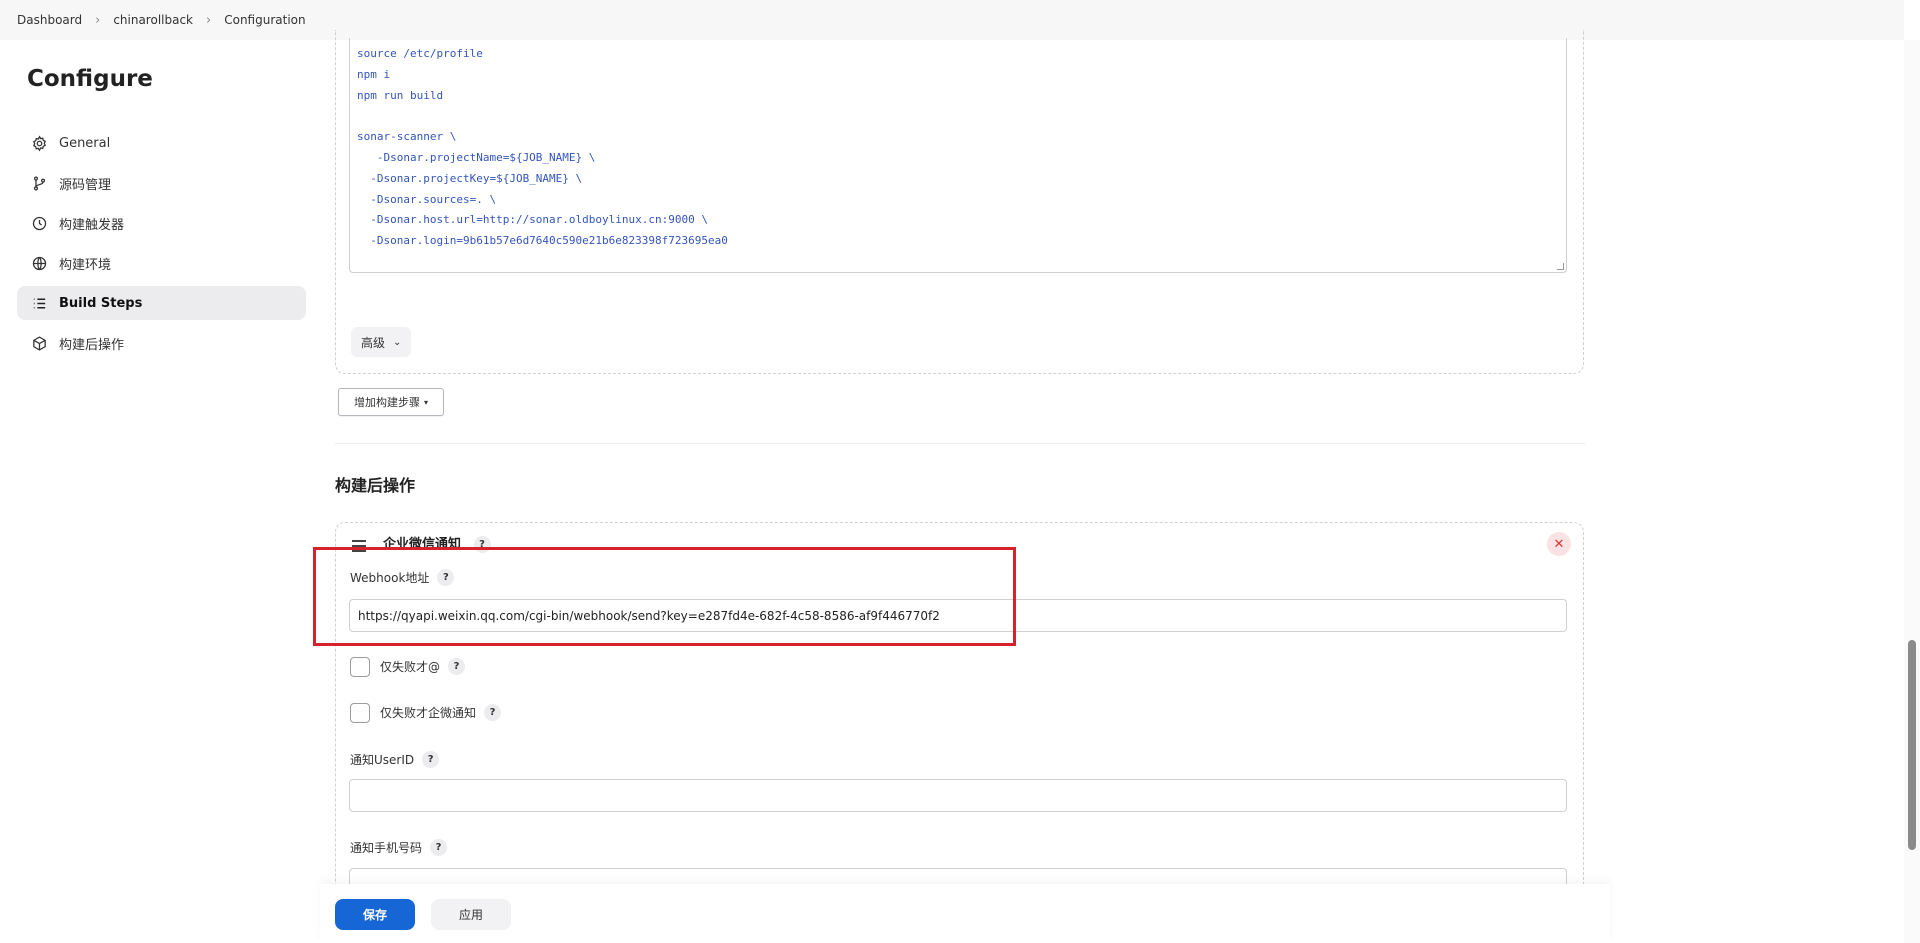  I want to click on bottom-action-bar, so click(965, 913).